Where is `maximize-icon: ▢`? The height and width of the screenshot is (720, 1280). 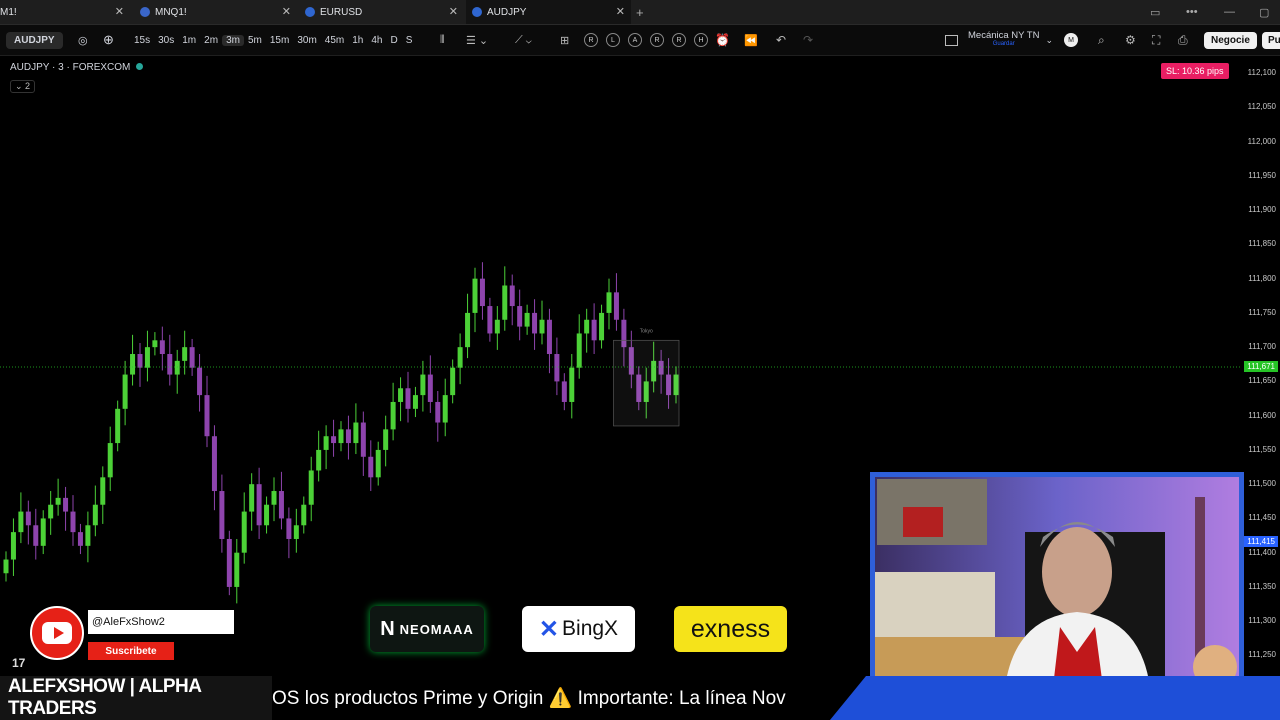 maximize-icon: ▢ is located at coordinates (1264, 12).